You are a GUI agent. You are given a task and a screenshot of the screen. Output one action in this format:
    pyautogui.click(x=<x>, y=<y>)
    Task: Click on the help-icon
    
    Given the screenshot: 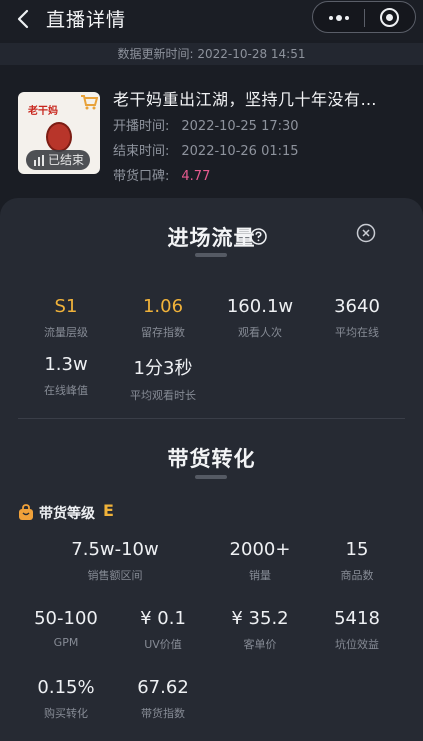 What is the action you would take?
    pyautogui.click(x=258, y=236)
    